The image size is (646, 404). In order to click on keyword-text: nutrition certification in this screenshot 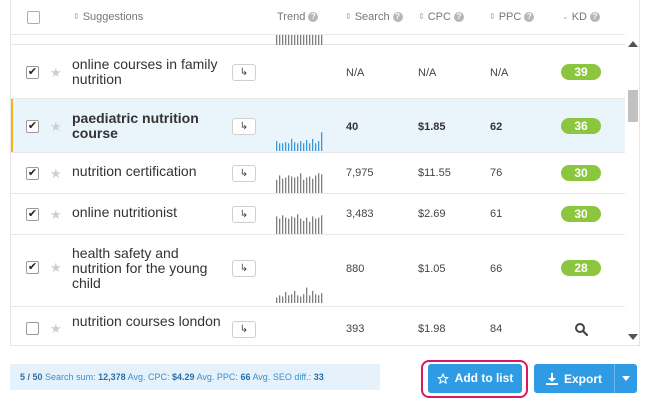, I will do `click(147, 171)`.